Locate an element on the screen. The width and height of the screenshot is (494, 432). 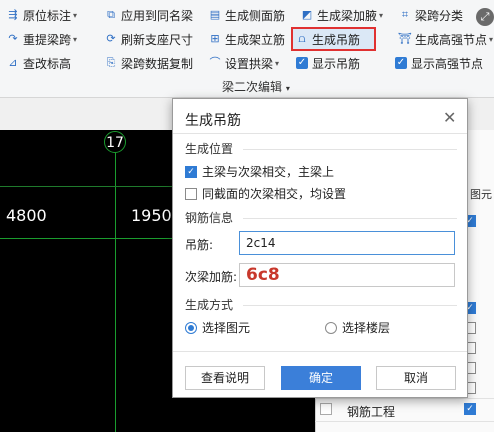
secondary-stirrup-input: 6c8 is located at coordinates (347, 275).